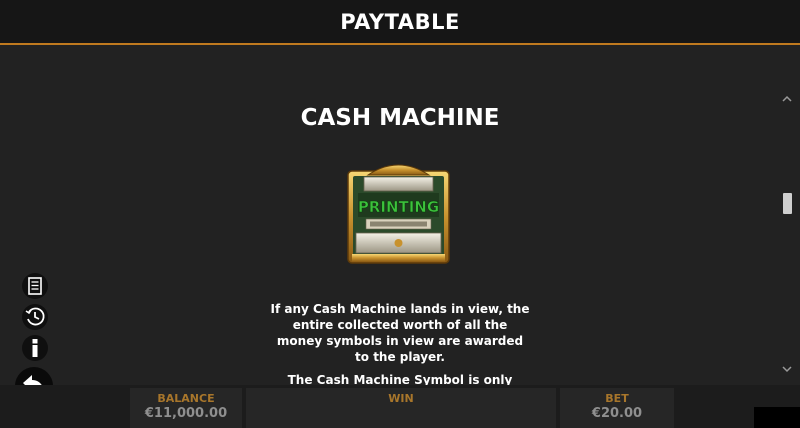 The image size is (800, 428). What do you see at coordinates (35, 317) in the screenshot?
I see `history-icon` at bounding box center [35, 317].